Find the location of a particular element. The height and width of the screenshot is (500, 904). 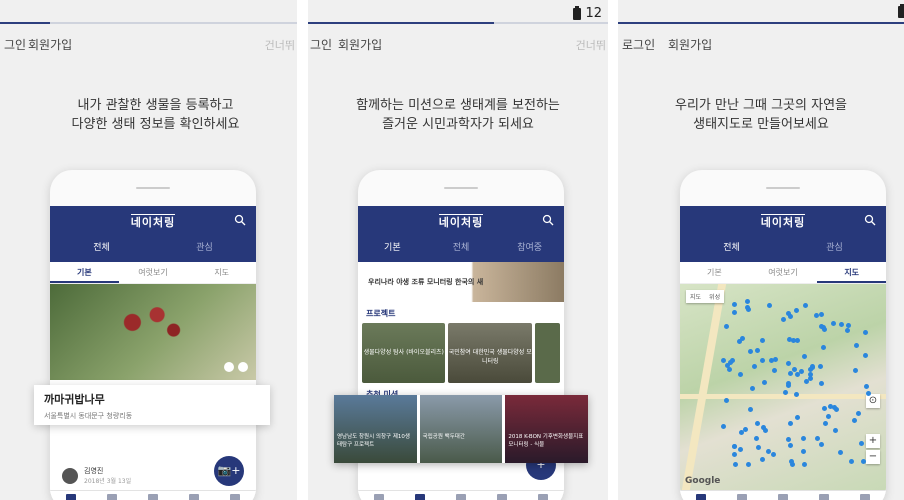

camera-add-button: 📷+ is located at coordinates (229, 471).